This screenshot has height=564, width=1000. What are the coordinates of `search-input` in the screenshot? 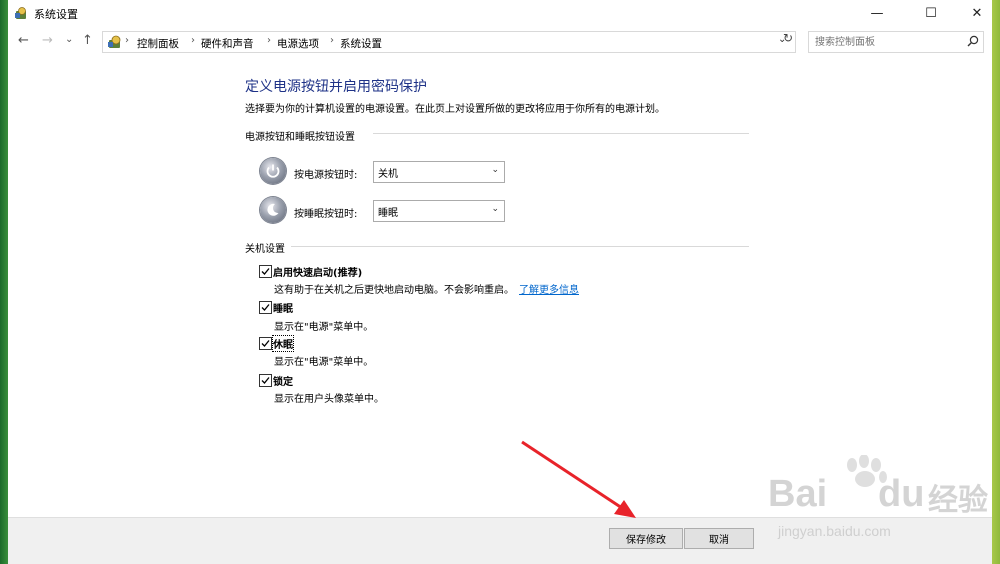 It's located at (890, 42).